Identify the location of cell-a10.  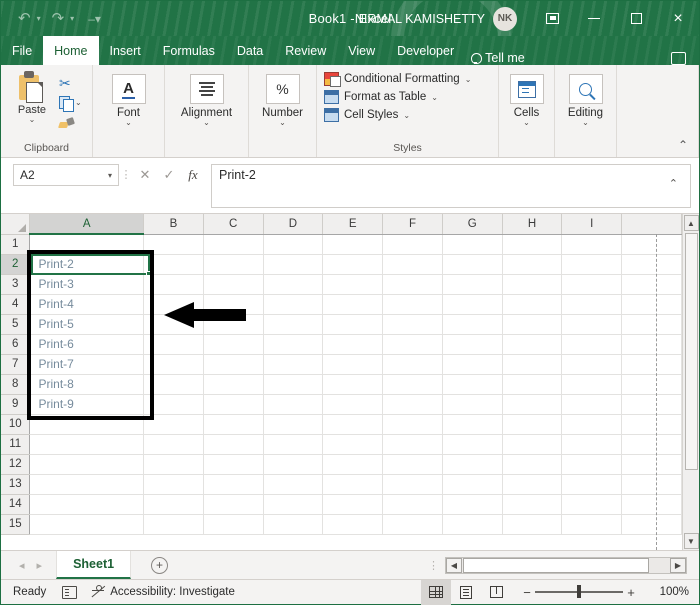
(87, 424).